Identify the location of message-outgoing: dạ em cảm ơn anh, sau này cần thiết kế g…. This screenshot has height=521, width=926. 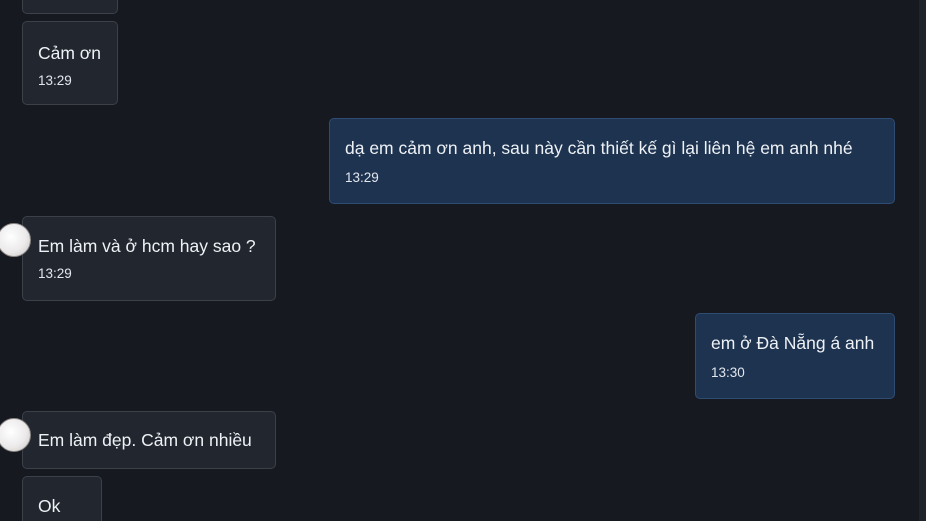
(612, 161).